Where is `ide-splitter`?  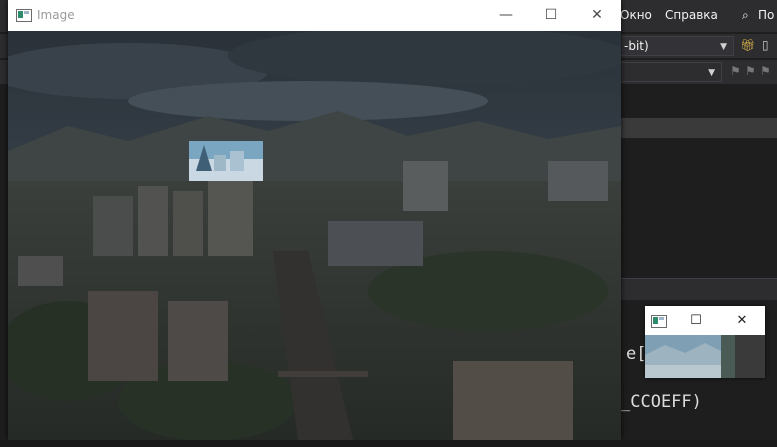 ide-splitter is located at coordinates (698, 289).